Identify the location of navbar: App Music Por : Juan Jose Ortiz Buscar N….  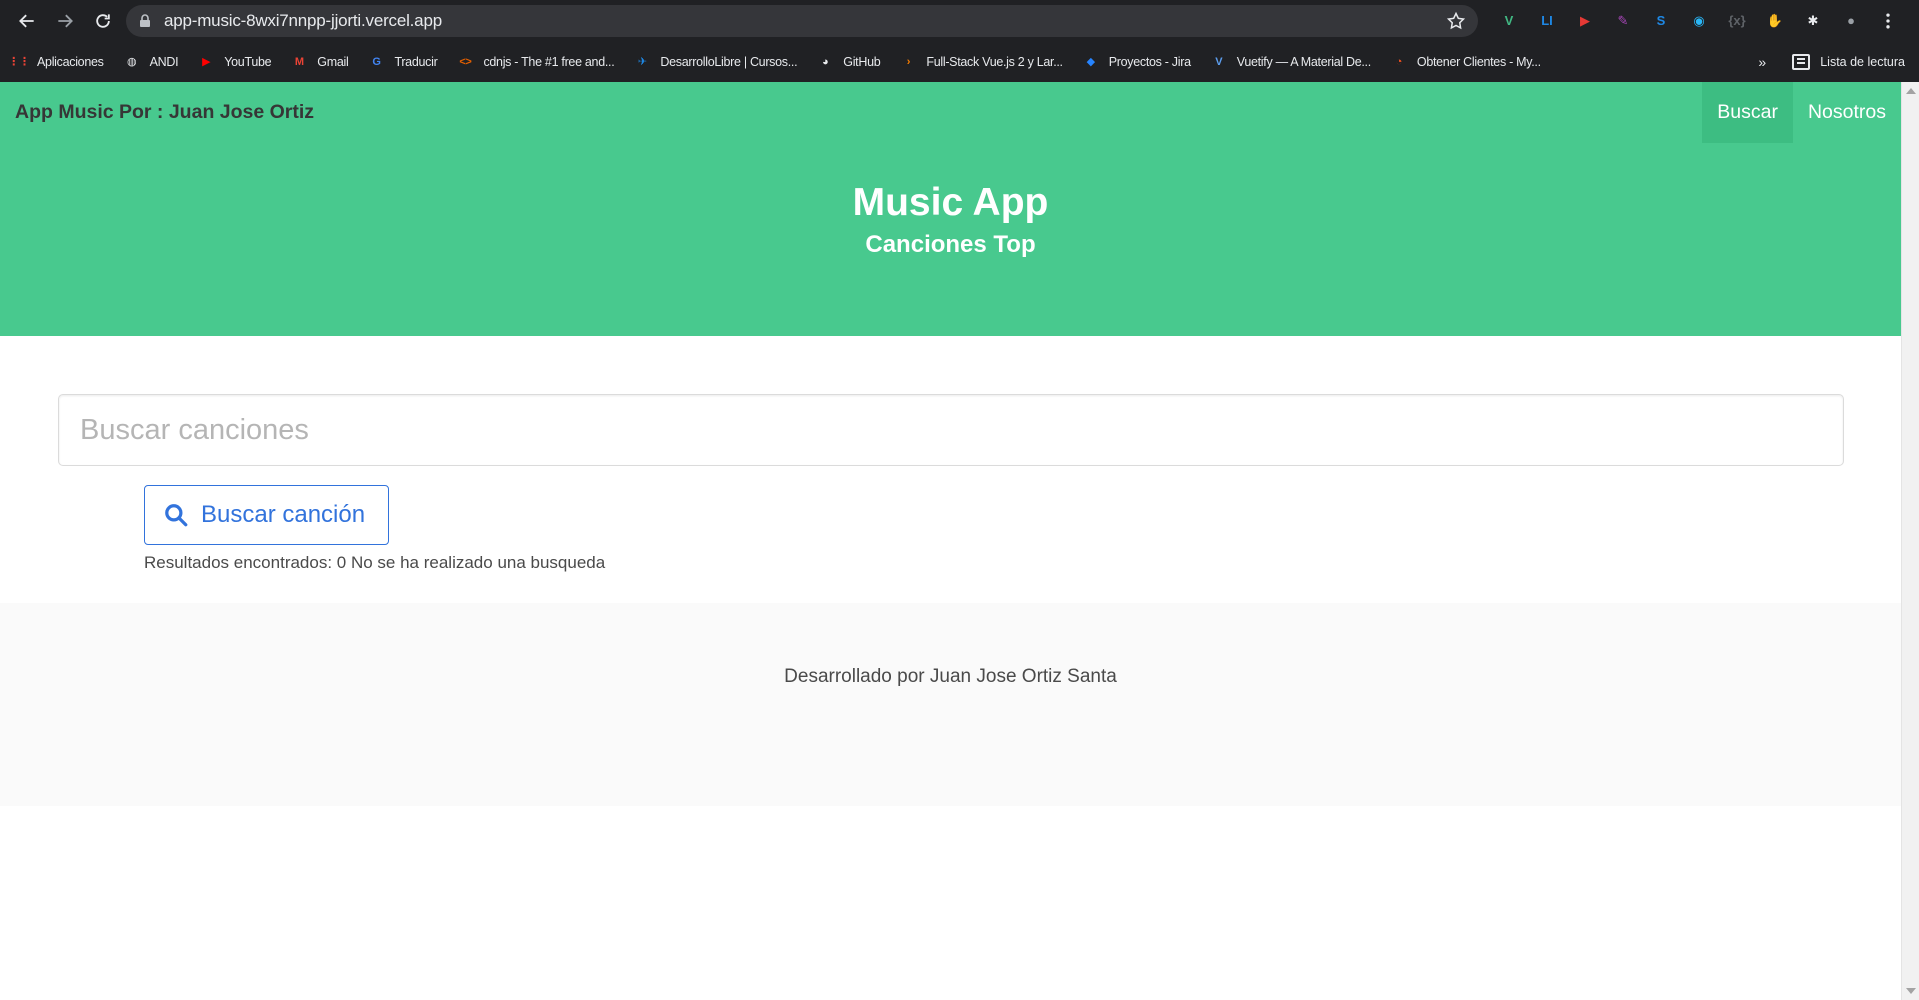
(950, 112).